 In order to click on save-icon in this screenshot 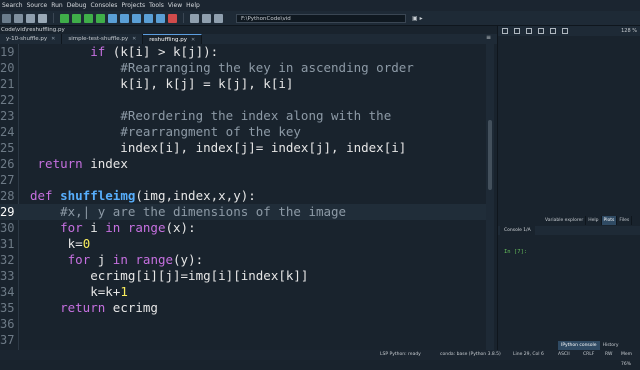, I will do `click(30, 18)`.